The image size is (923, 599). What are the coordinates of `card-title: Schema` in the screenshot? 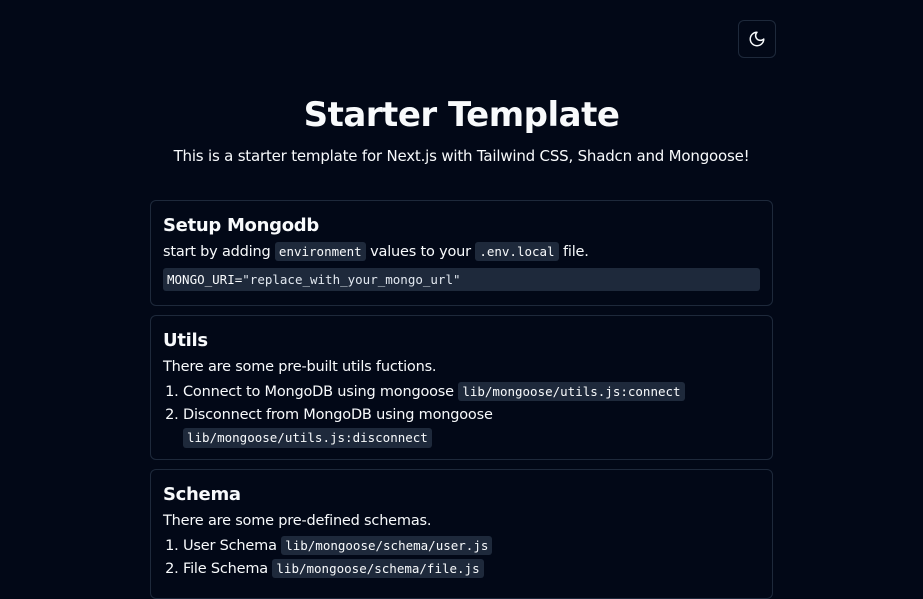 It's located at (202, 494).